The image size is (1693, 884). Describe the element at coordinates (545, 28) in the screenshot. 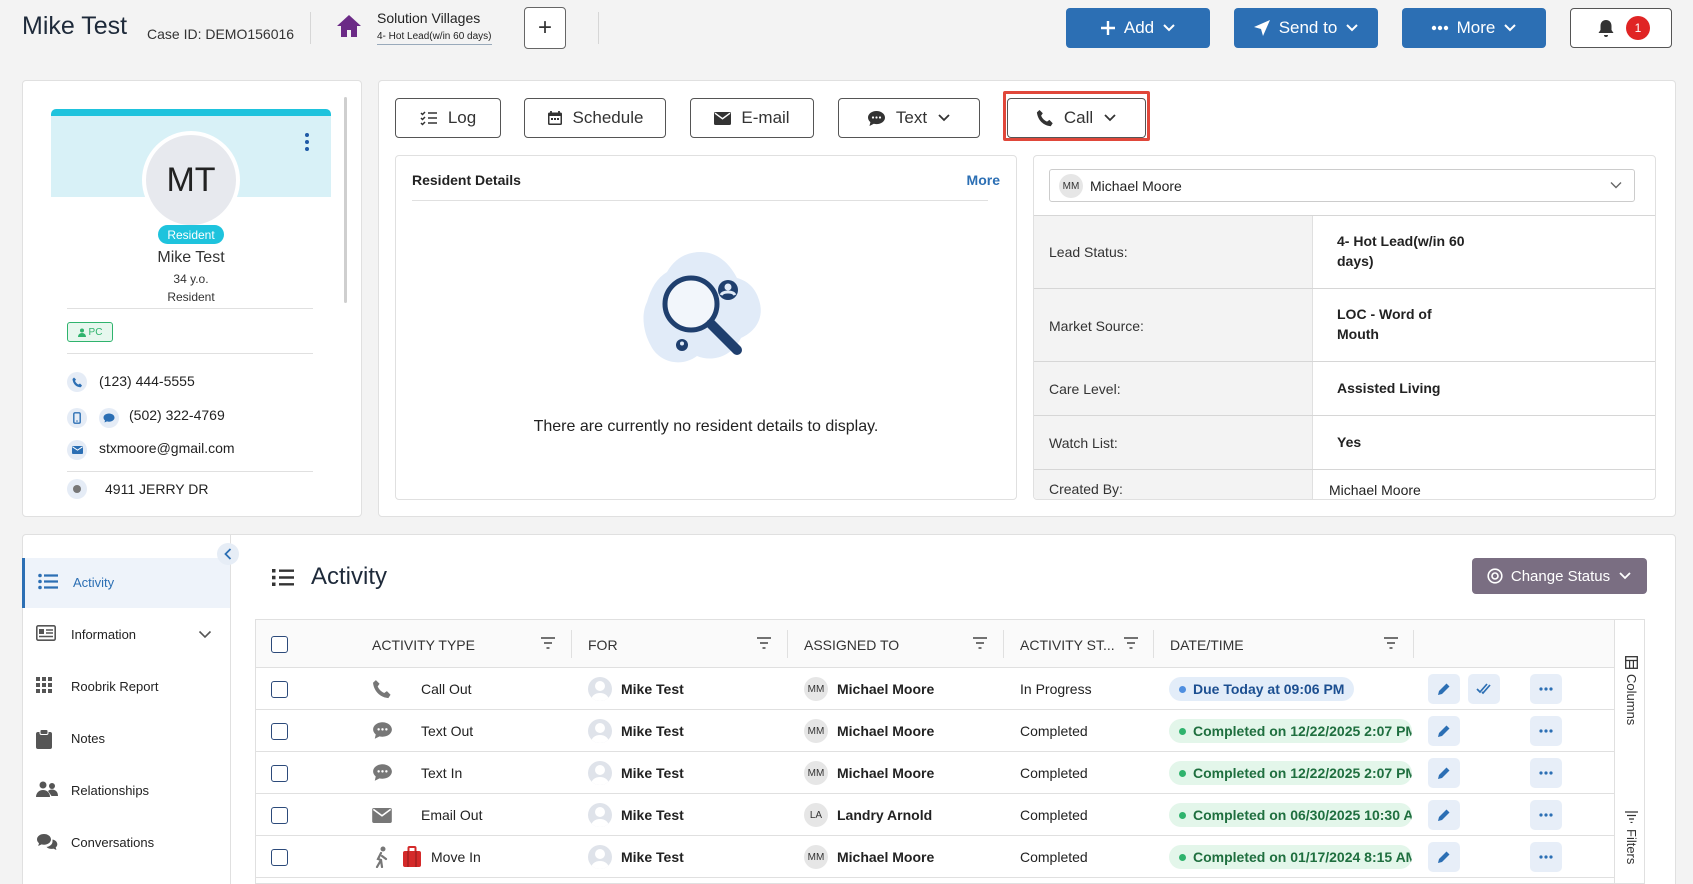

I see `add-community-button: +` at that location.